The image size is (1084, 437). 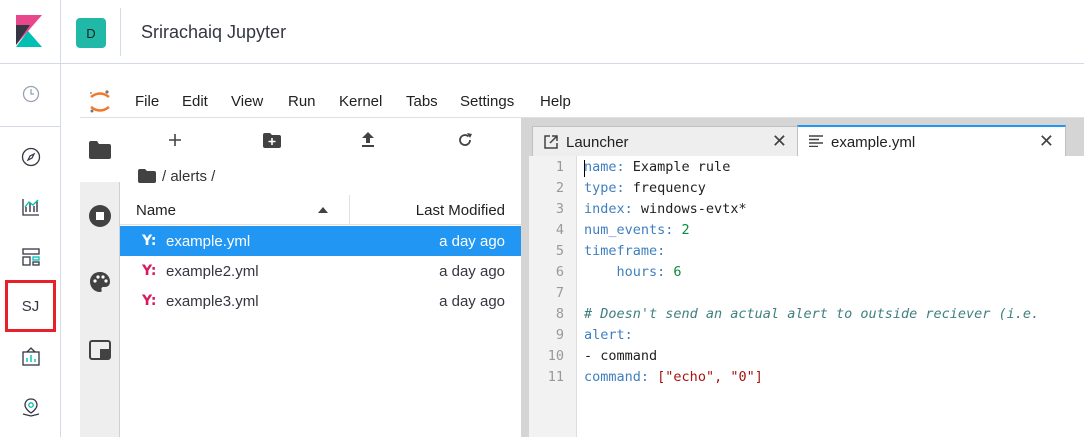 I want to click on line-number: 8, so click(x=559, y=314).